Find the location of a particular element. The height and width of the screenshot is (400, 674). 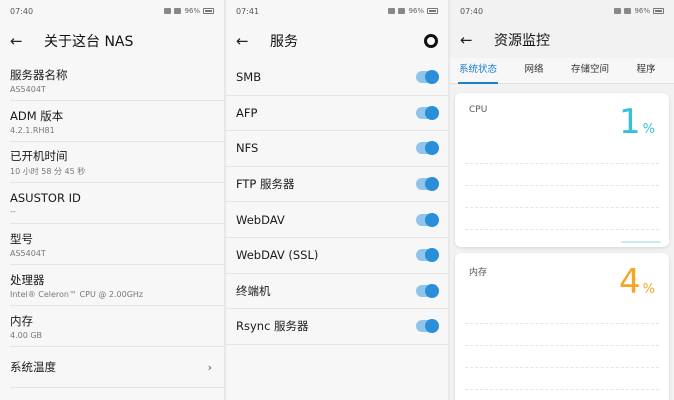

service-label: NFS is located at coordinates (247, 148).